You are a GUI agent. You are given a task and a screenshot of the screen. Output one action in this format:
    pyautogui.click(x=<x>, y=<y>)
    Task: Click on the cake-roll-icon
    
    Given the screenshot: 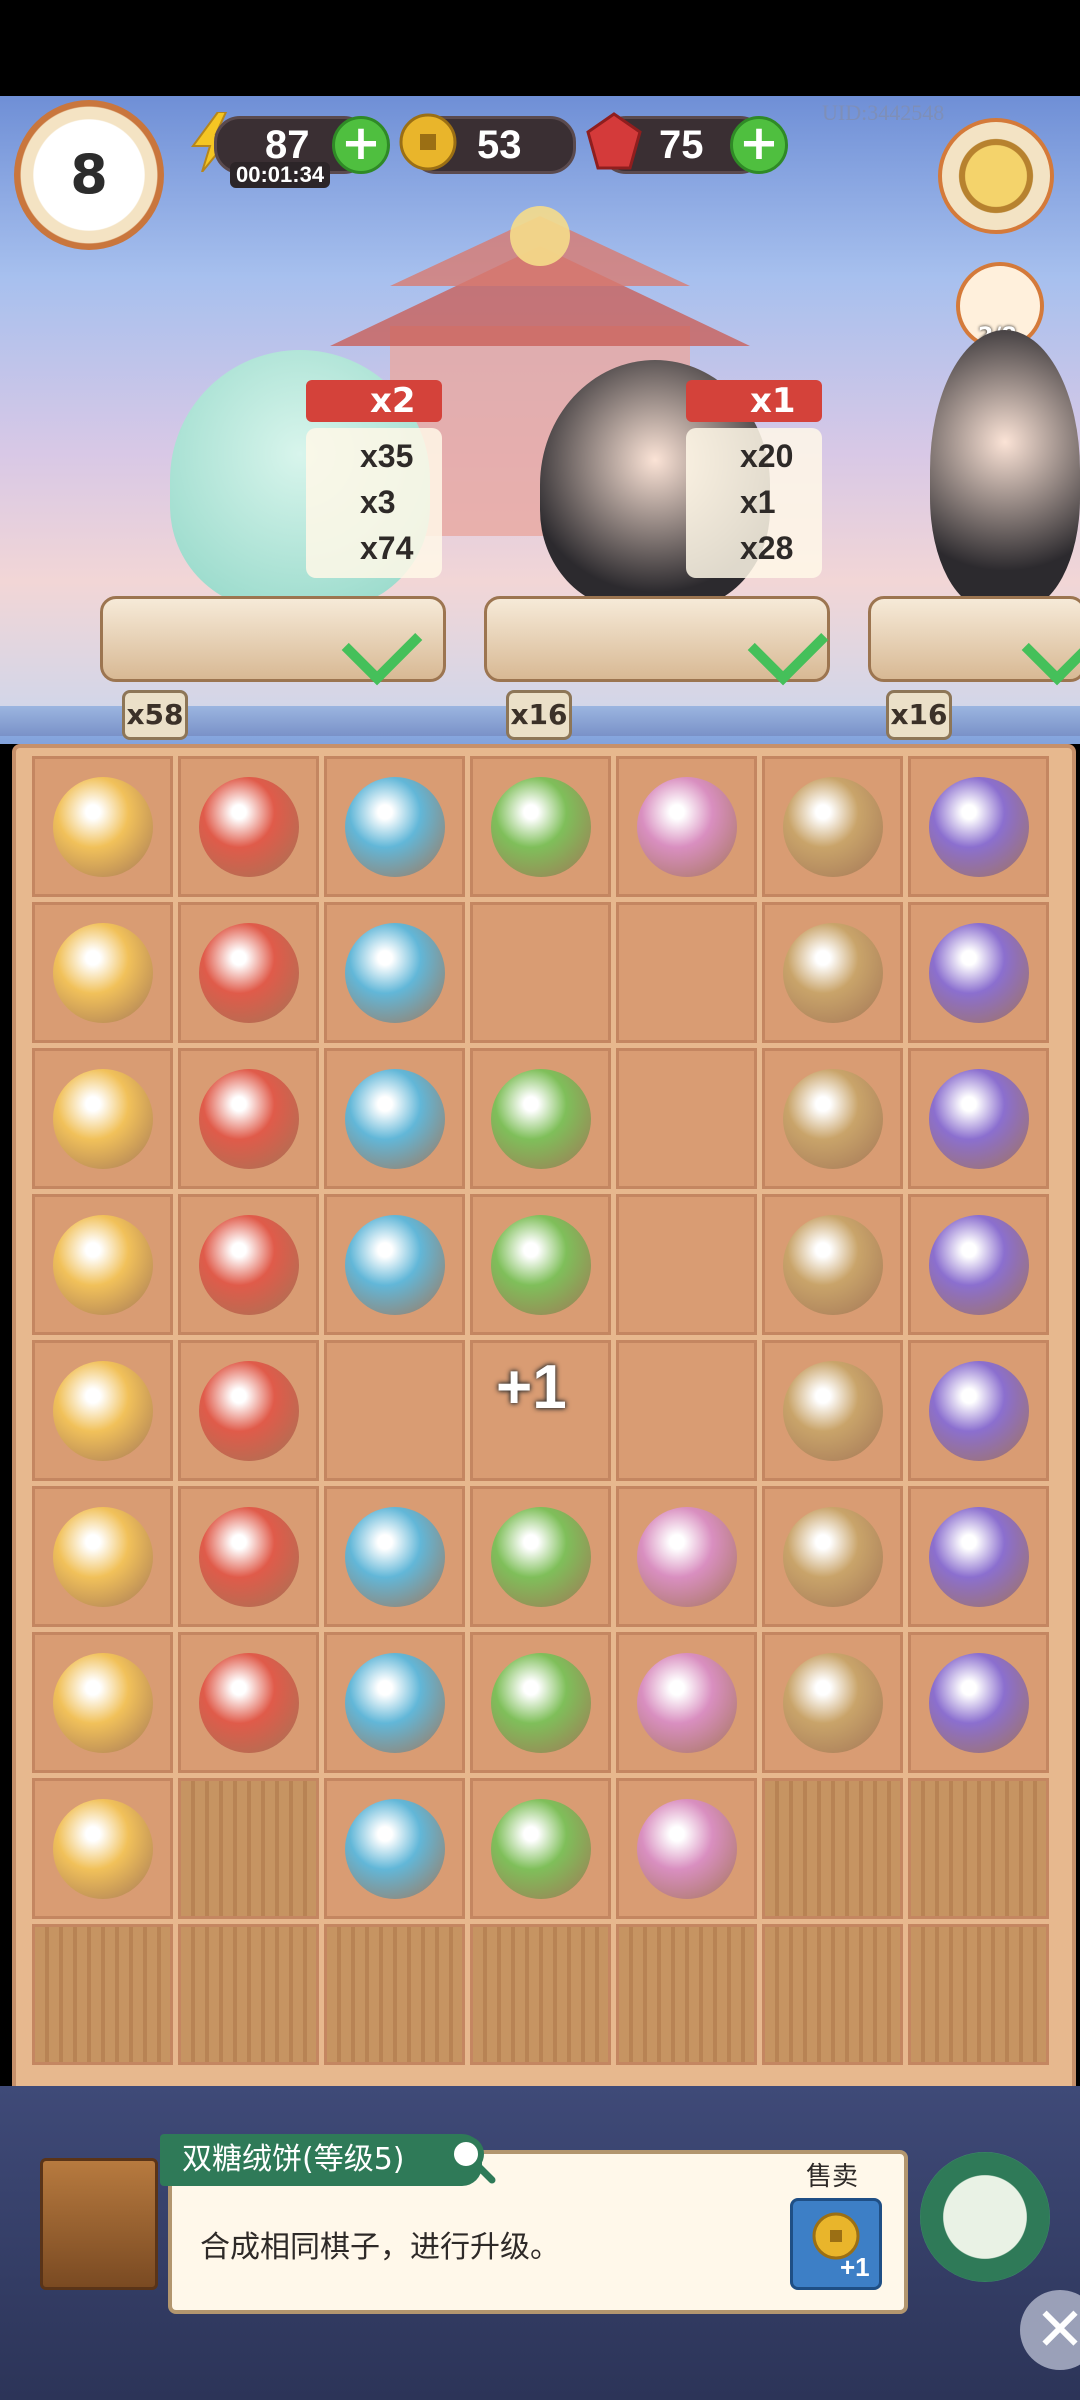 What is the action you would take?
    pyautogui.click(x=833, y=1557)
    